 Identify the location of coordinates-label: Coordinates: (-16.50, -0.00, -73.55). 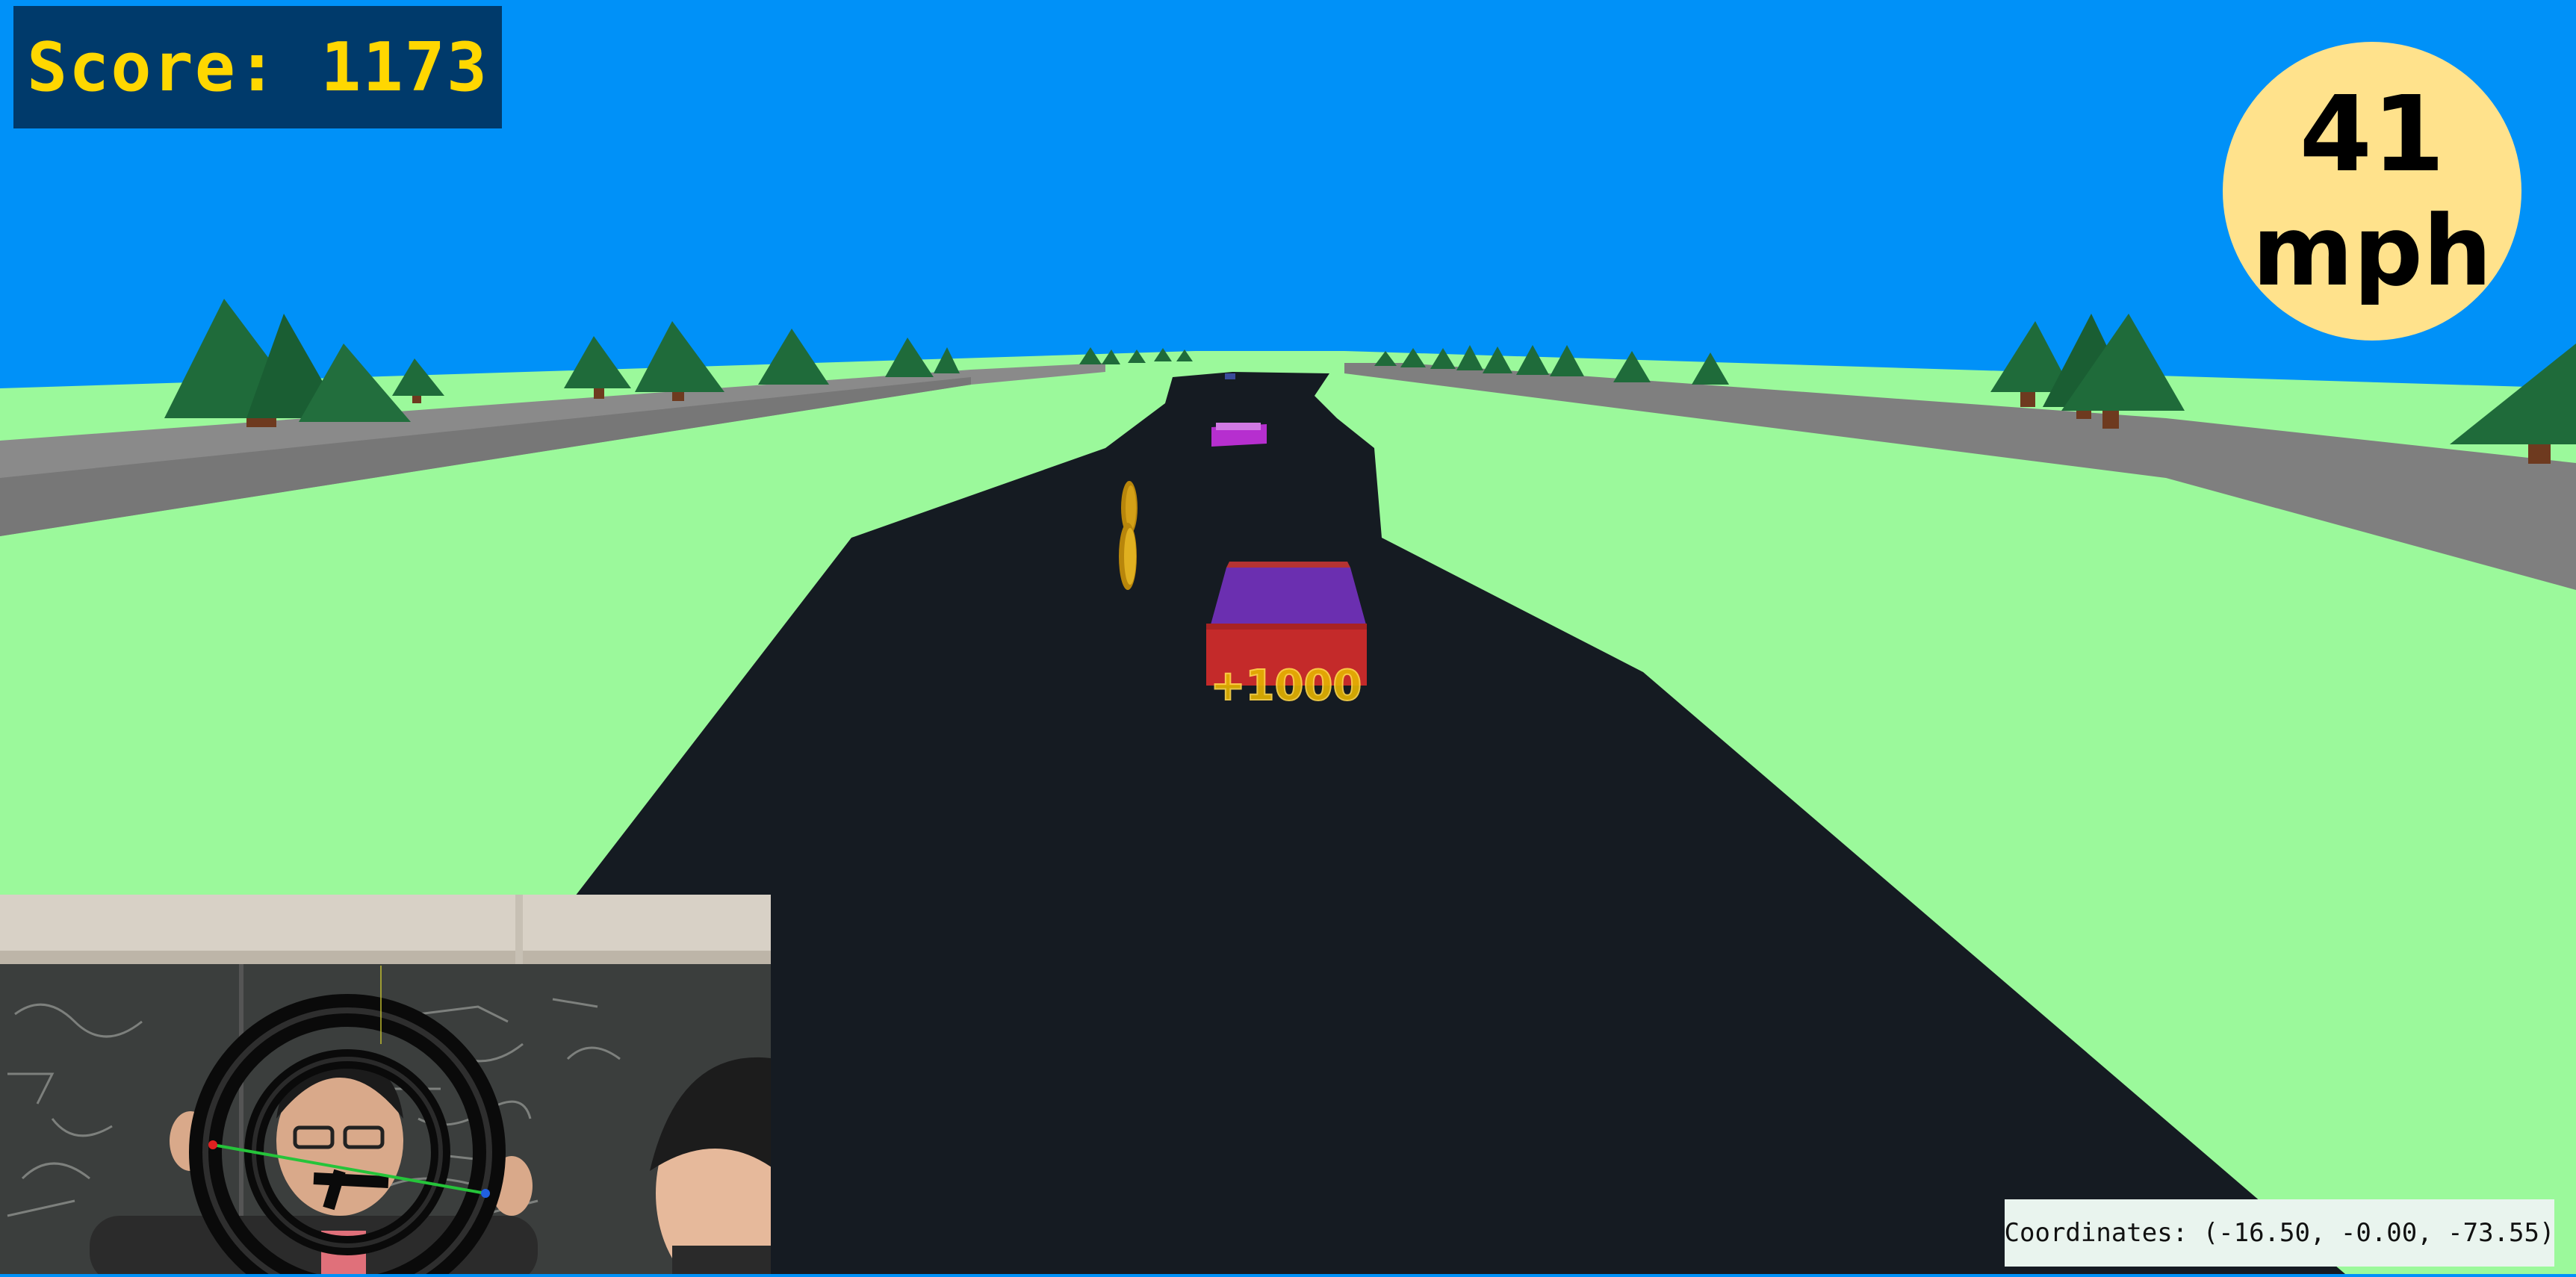
(2279, 1233).